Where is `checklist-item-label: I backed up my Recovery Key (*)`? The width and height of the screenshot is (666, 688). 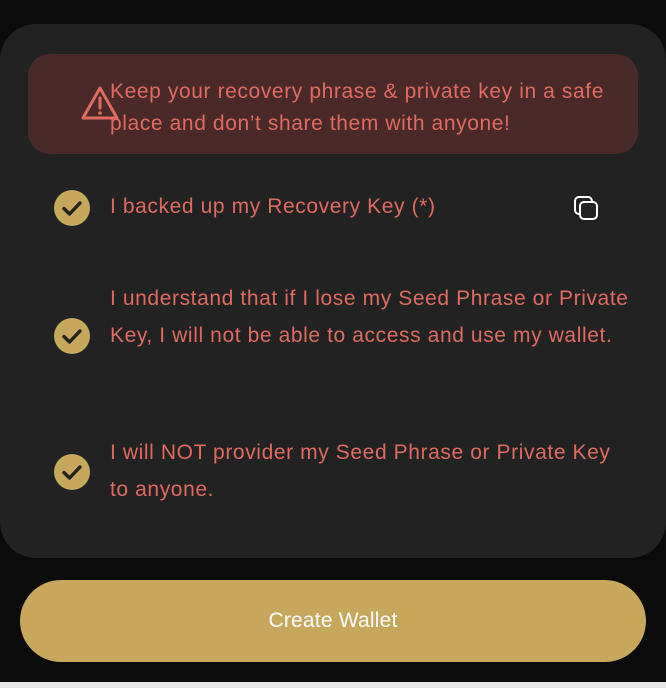 checklist-item-label: I backed up my Recovery Key (*) is located at coordinates (273, 206).